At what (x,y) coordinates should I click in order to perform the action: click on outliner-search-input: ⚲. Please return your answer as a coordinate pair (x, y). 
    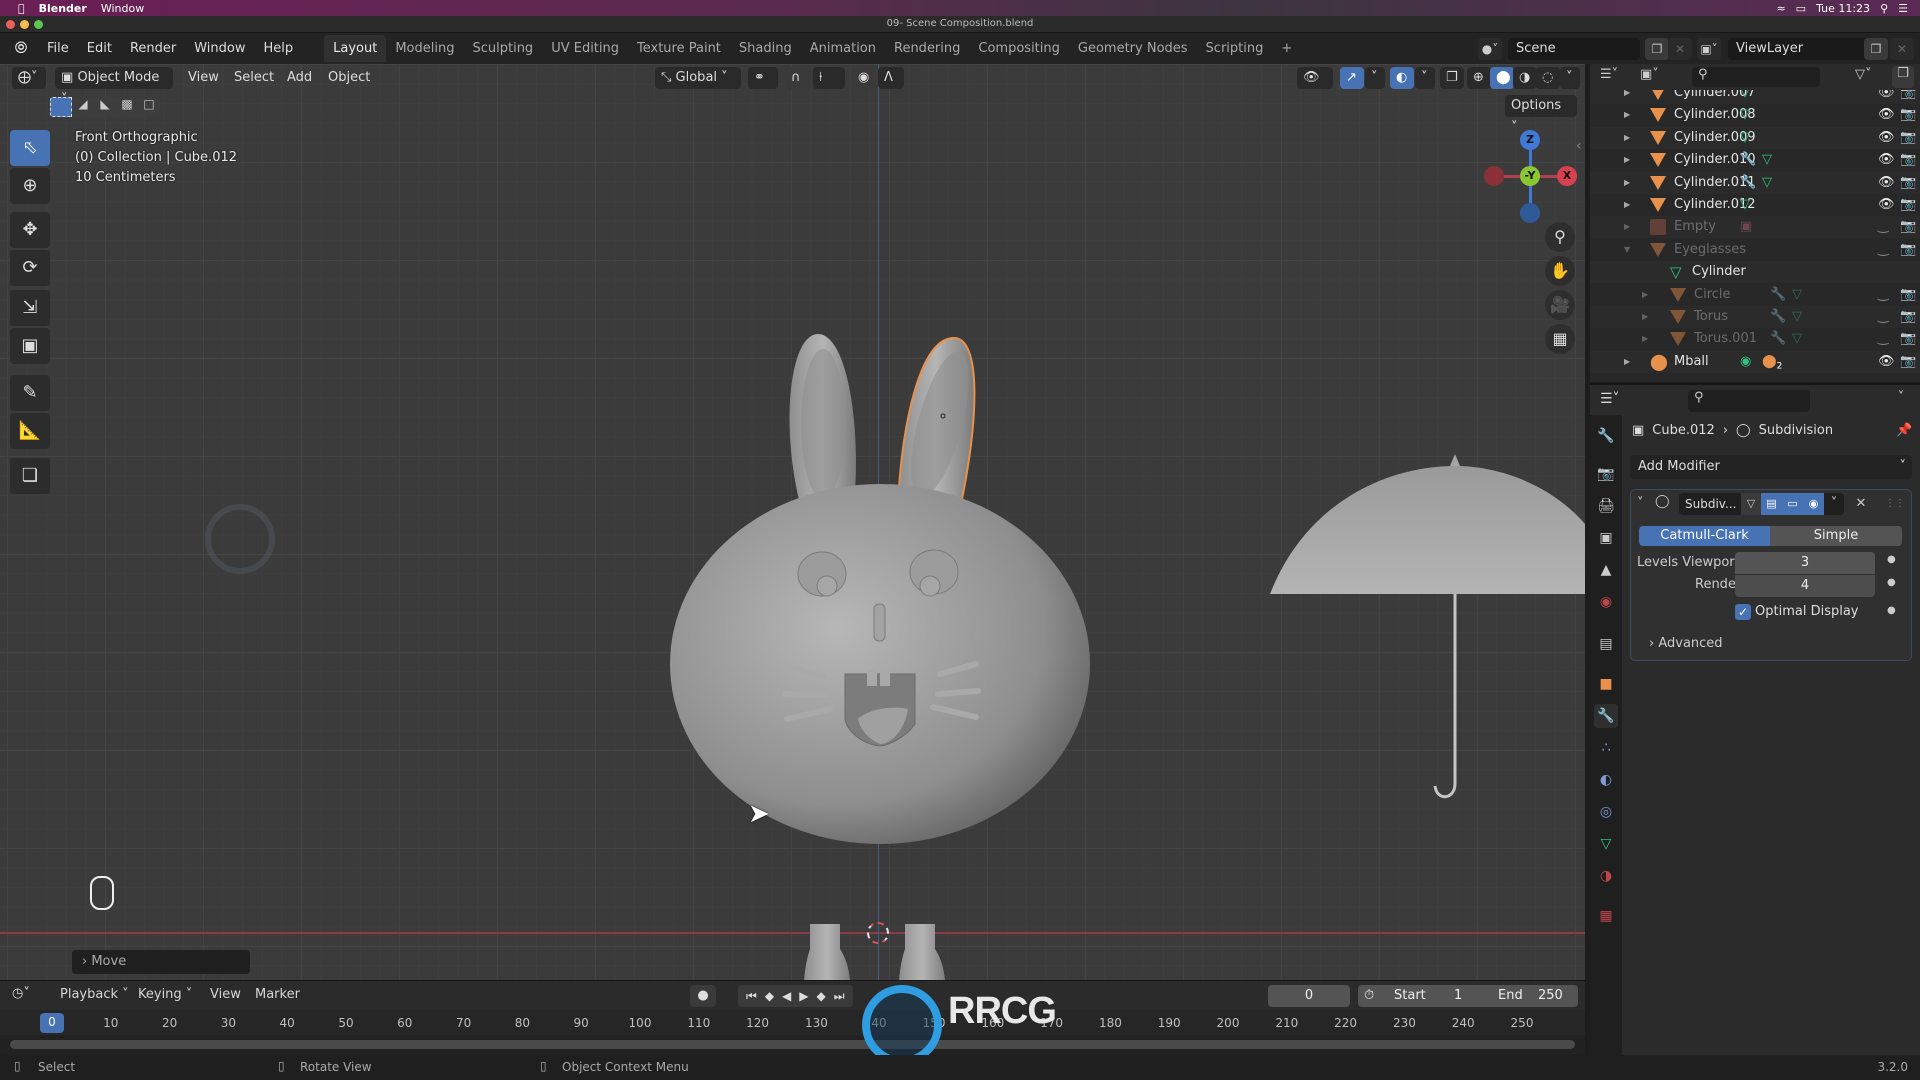
    Looking at the image, I should click on (1756, 77).